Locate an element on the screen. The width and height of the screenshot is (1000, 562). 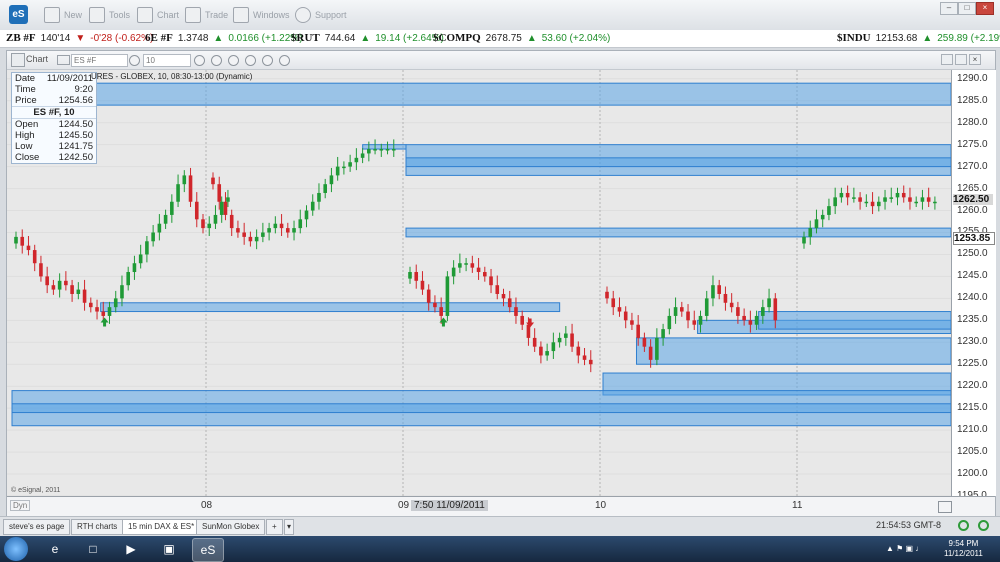
dyn-button: Dyn is located at coordinates (20, 505).